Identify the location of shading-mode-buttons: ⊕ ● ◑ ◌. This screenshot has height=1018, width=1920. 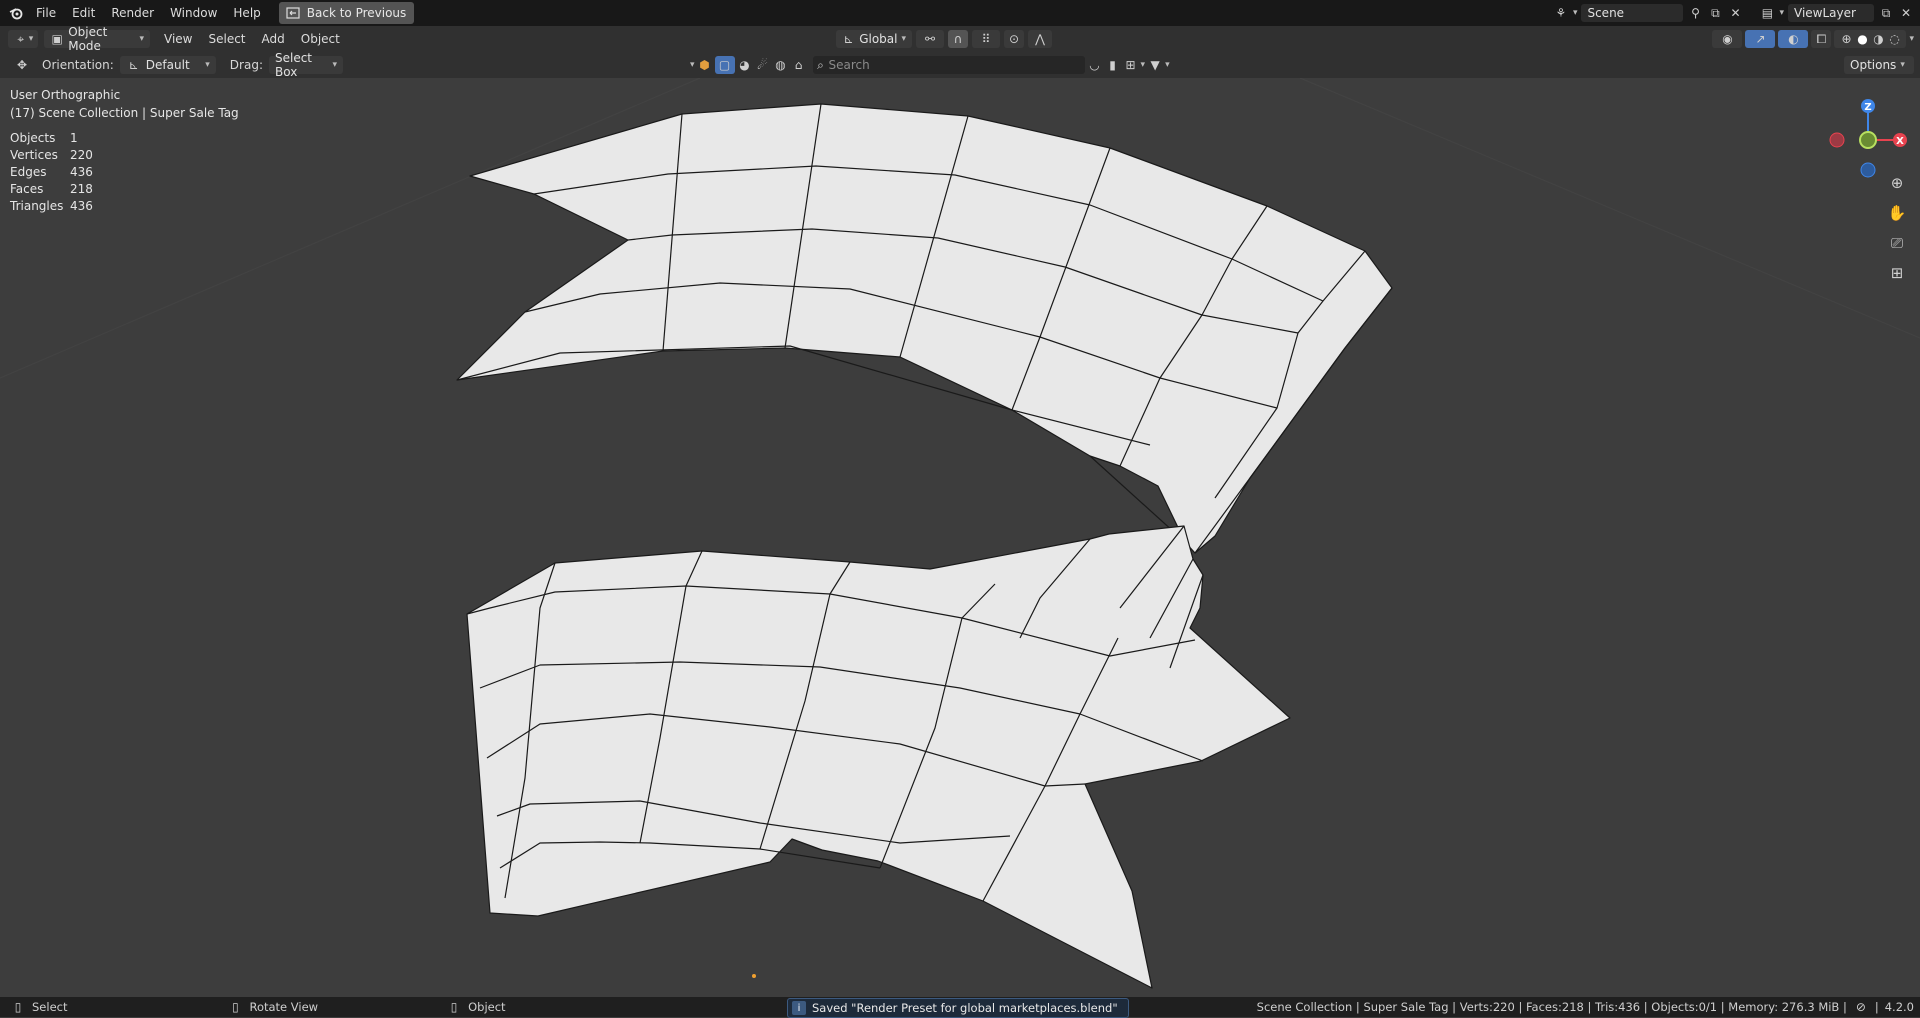
(1870, 39).